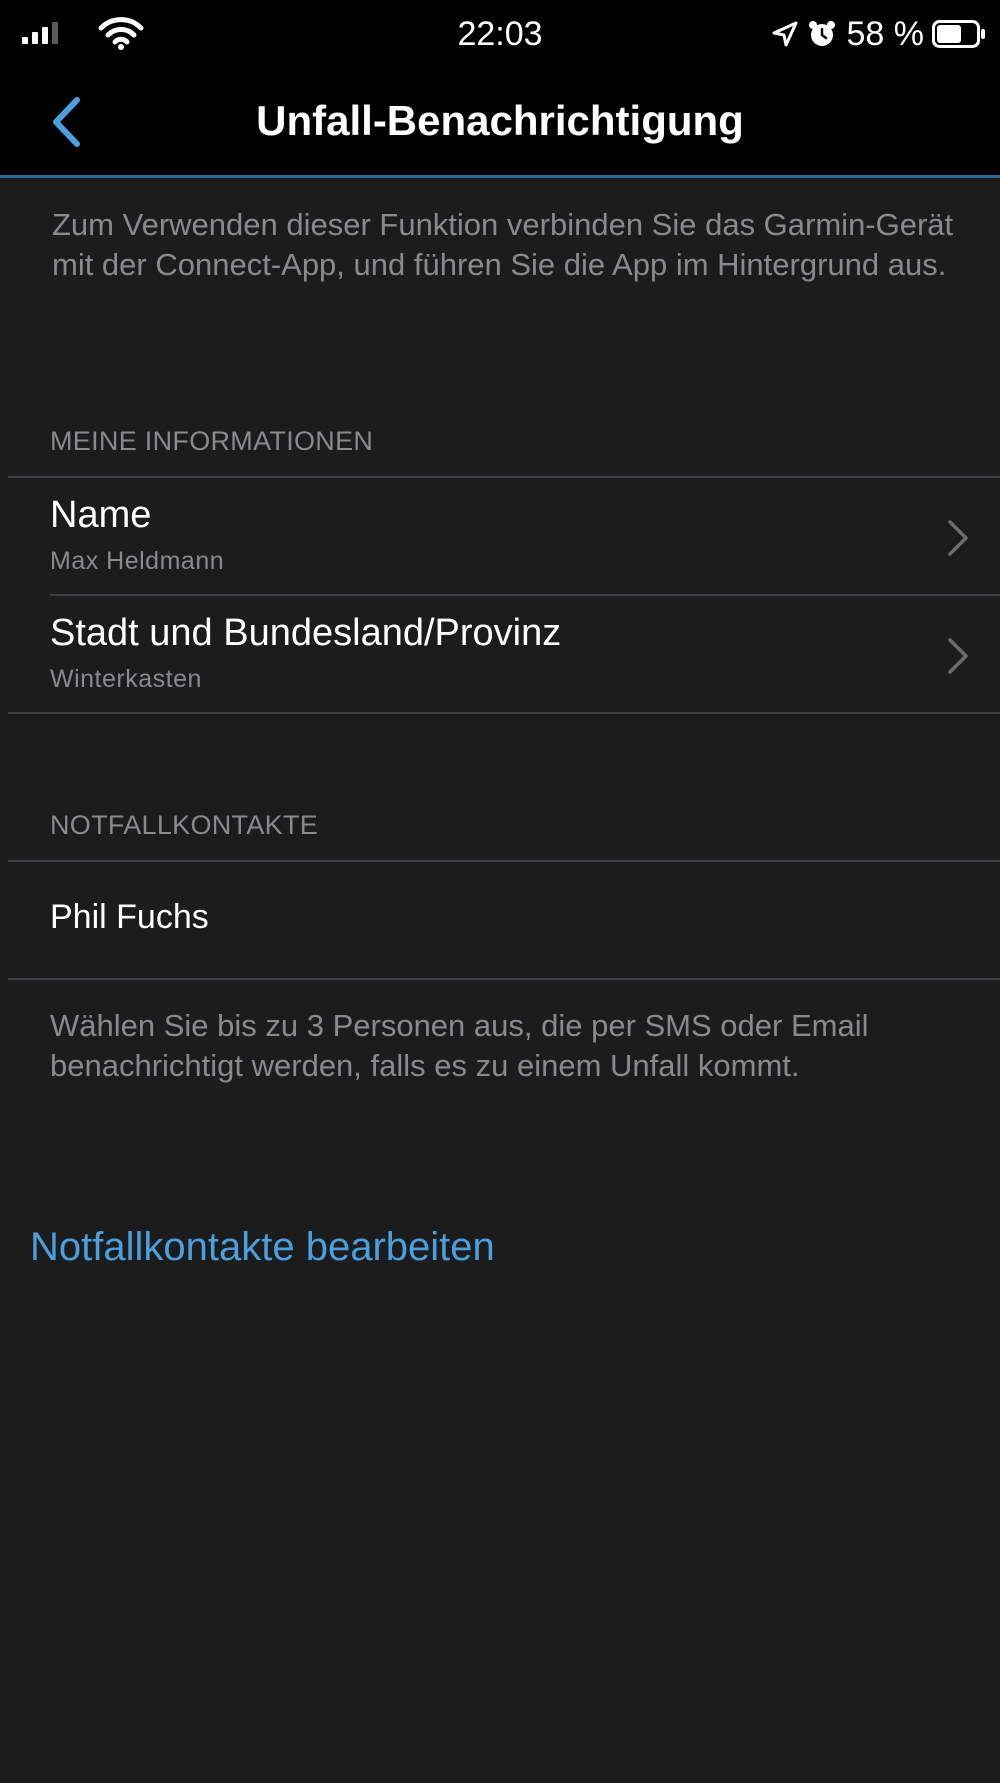  I want to click on city-row-title: Stadt und Bundesland/Provinz, so click(306, 633).